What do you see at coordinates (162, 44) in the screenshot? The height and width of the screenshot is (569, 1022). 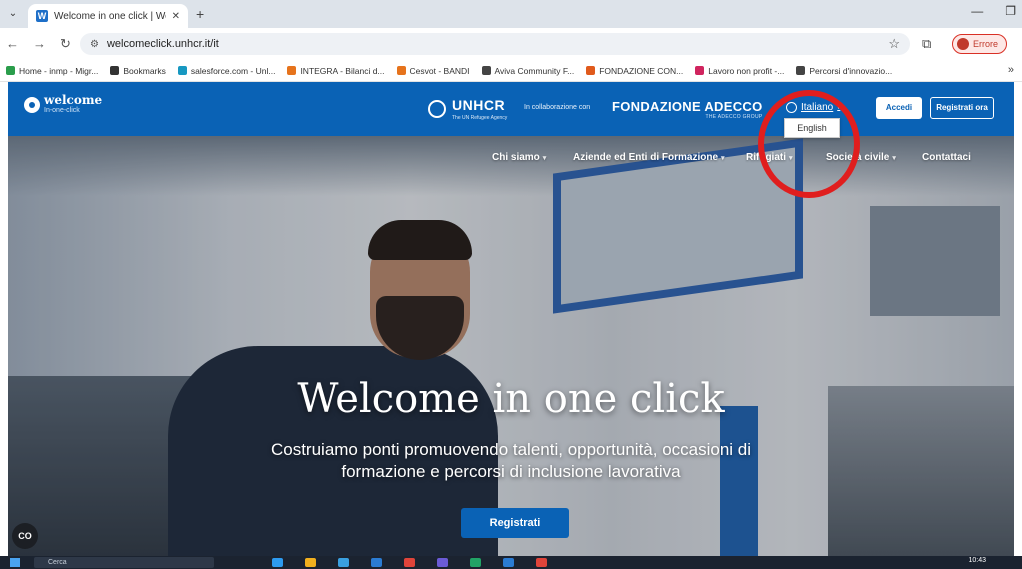 I see `url-text: welcomeclick.unhcr.it/it` at bounding box center [162, 44].